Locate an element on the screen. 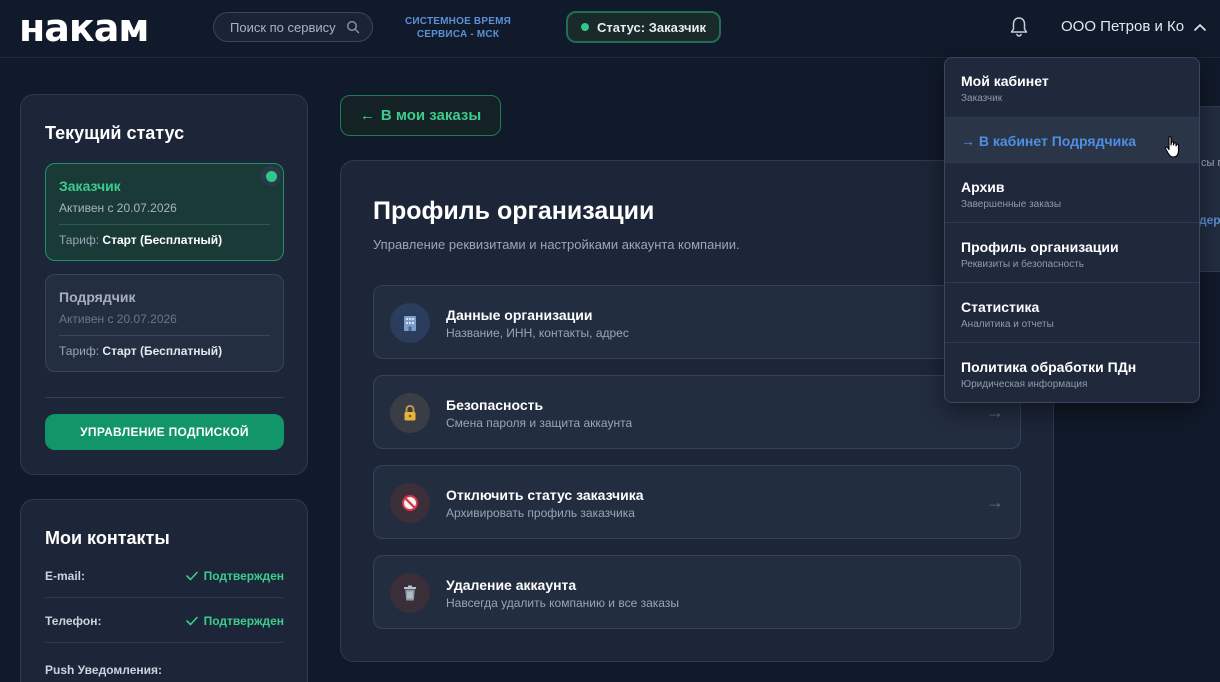 The width and height of the screenshot is (1220, 682). contact-row-phone: Телефон: Подтвержден is located at coordinates (164, 621).